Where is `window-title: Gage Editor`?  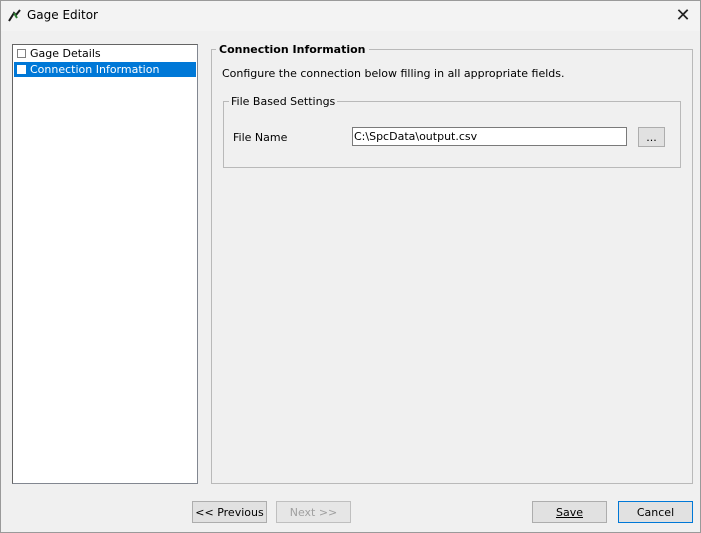
window-title: Gage Editor is located at coordinates (62, 15).